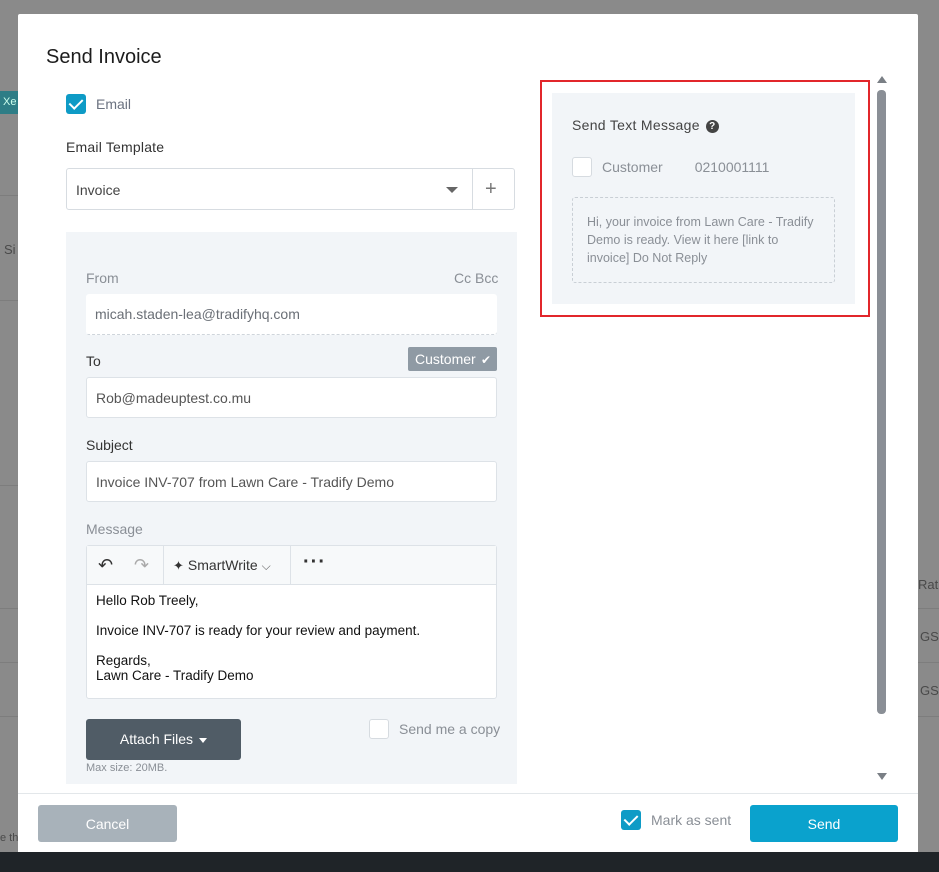  I want to click on background-text: e th, so click(9, 838).